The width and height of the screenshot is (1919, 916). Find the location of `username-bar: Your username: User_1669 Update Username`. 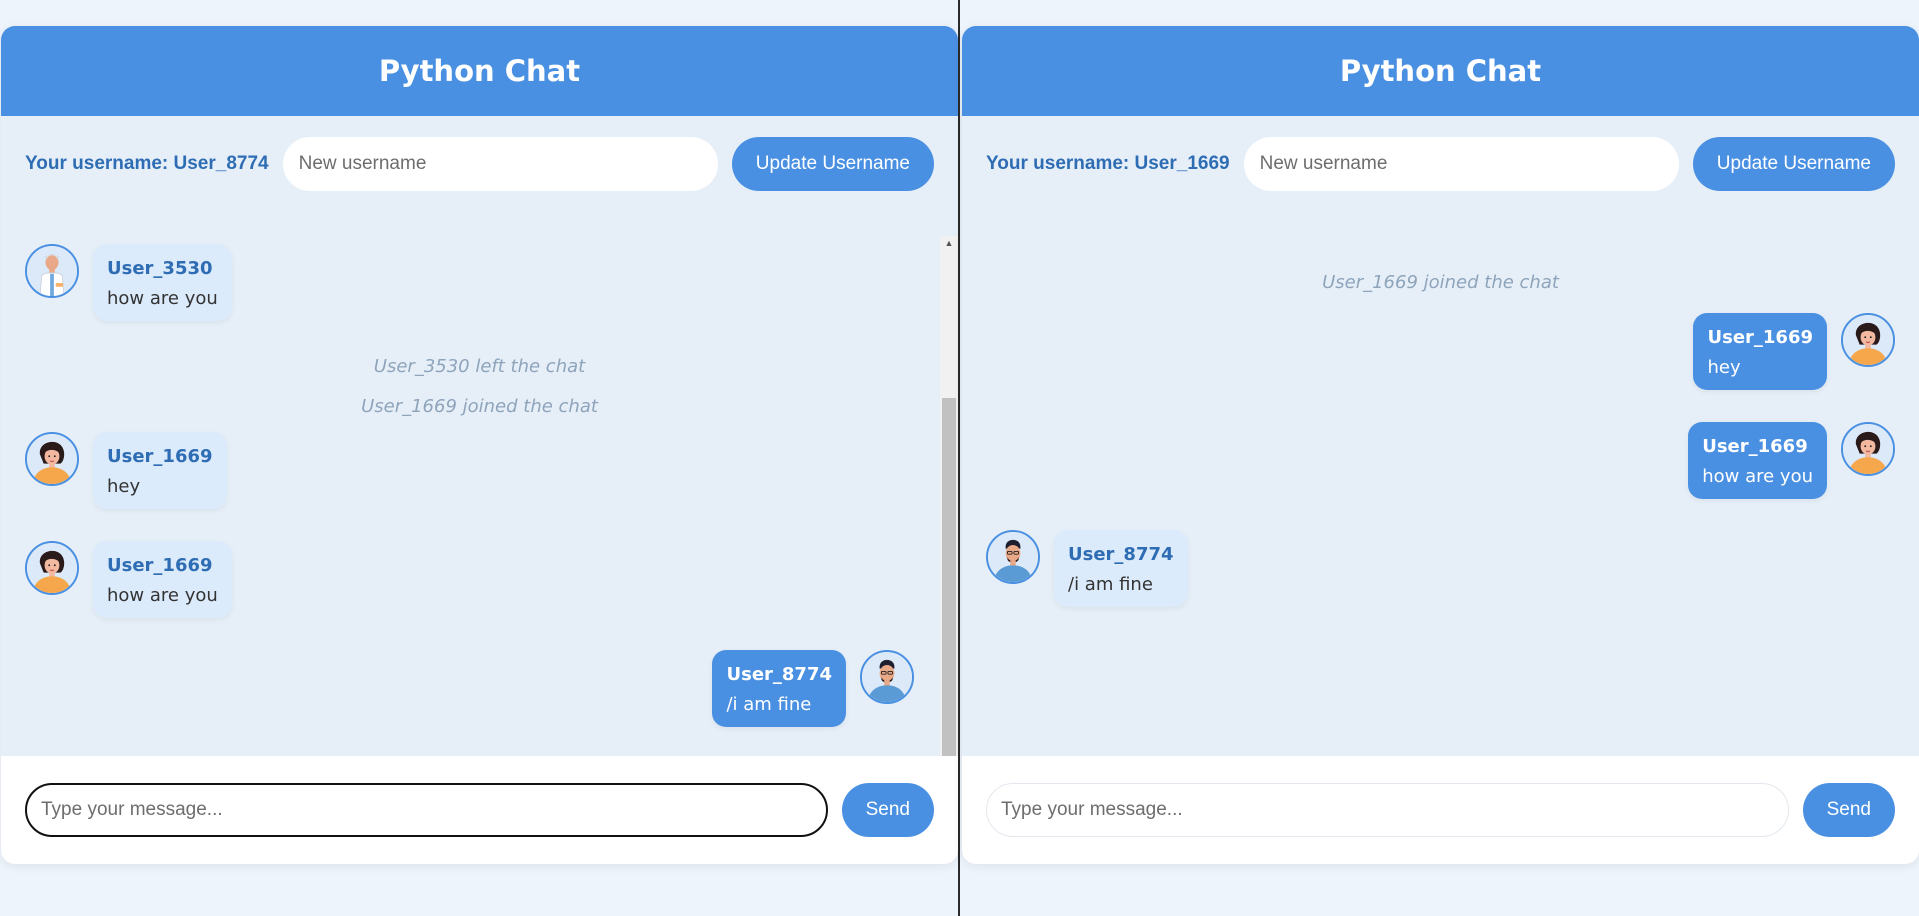

username-bar: Your username: User_1669 Update Username is located at coordinates (1440, 164).